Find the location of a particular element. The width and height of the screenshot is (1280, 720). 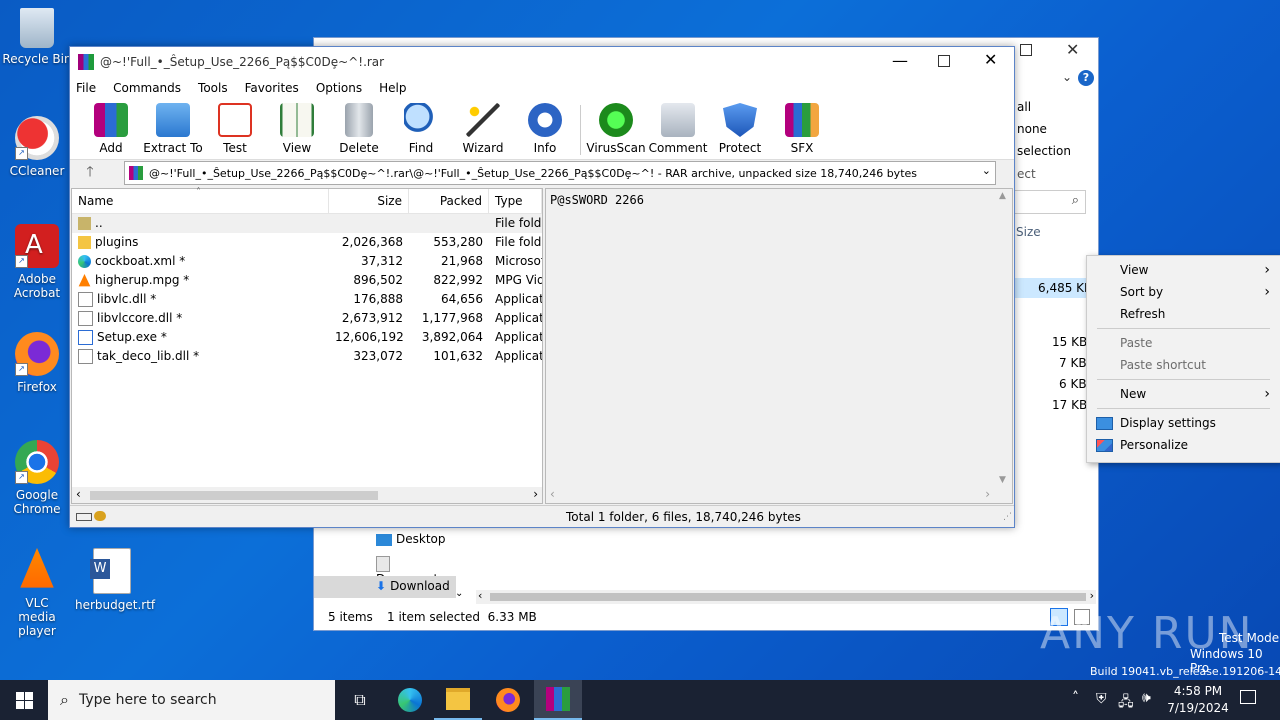

recycle-bin-icon is located at coordinates (37, 28).